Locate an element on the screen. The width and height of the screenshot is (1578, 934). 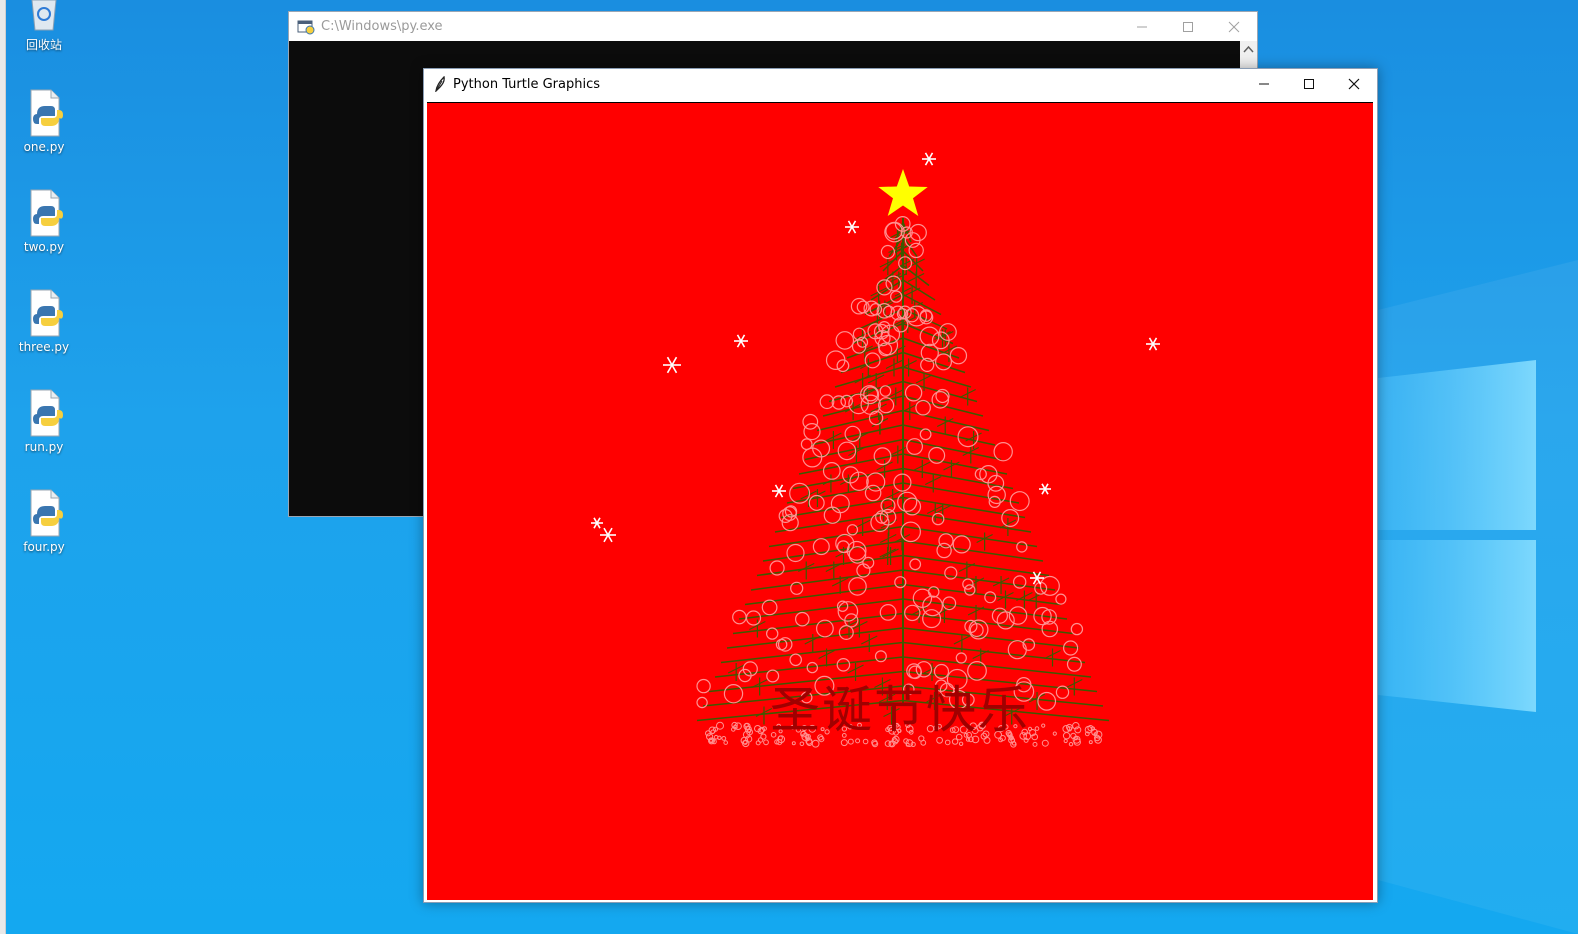
turtle-maximize-button is located at coordinates (1309, 84).